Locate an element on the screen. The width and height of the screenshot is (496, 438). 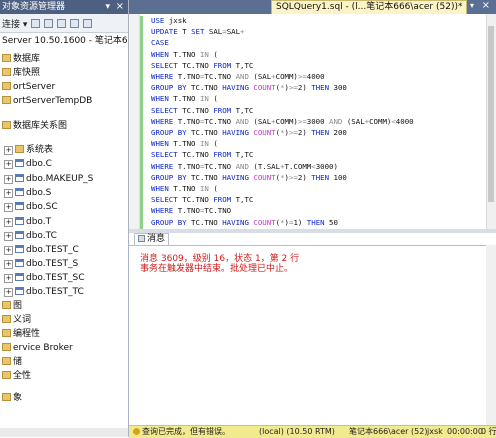
tree-item: 库快照 is located at coordinates (21, 73).